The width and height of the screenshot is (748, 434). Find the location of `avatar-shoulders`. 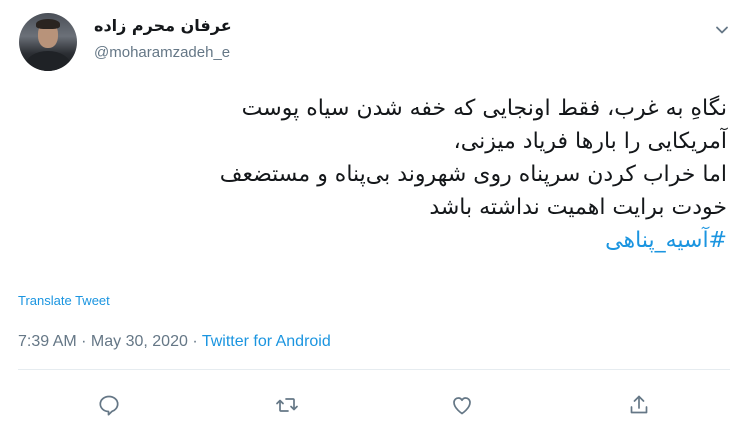

avatar-shoulders is located at coordinates (48, 61).